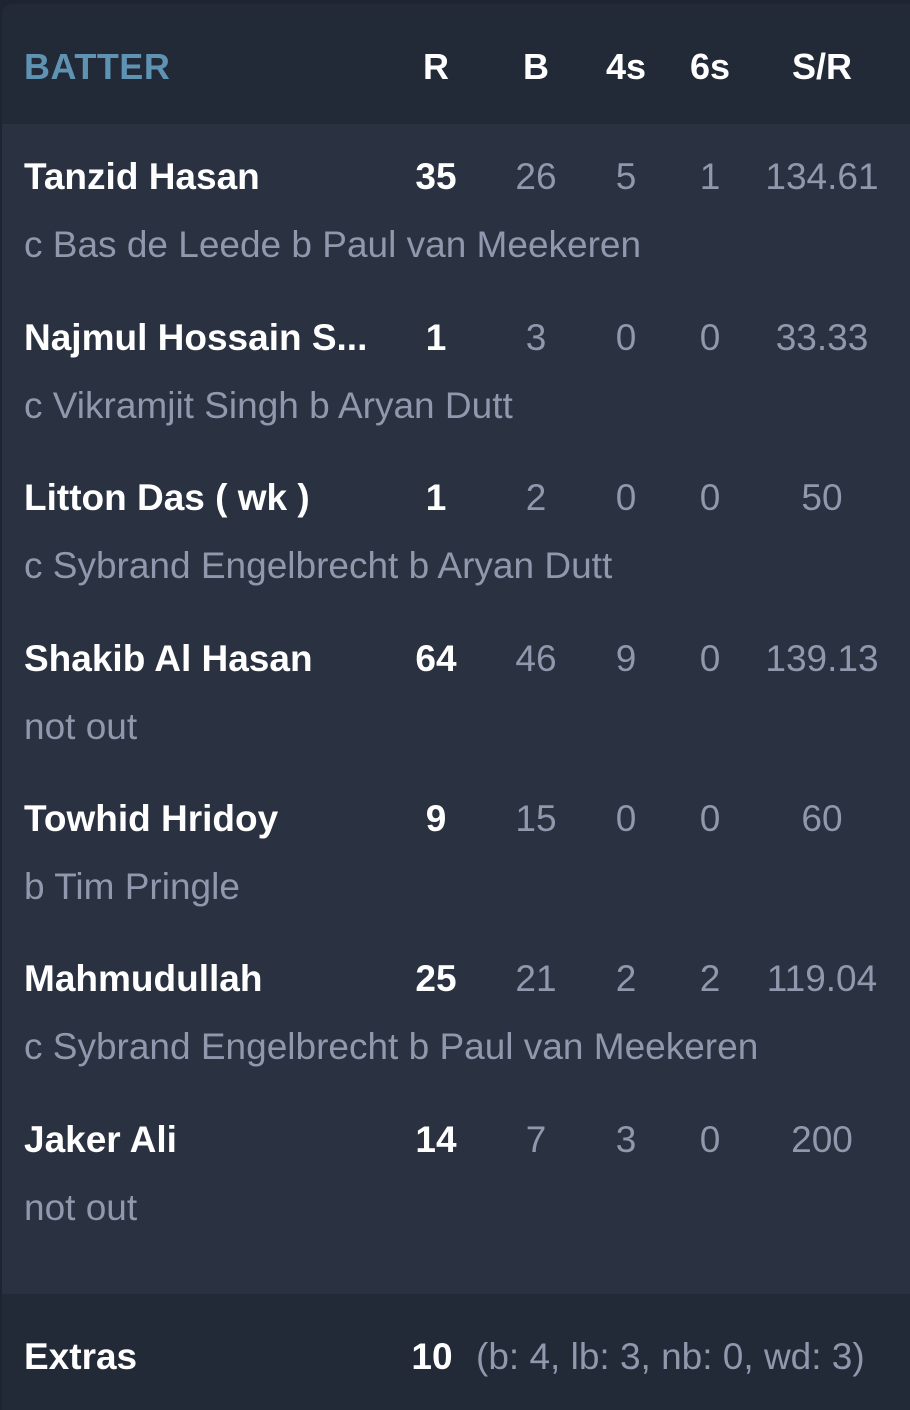 Image resolution: width=910 pixels, height=1410 pixels. I want to click on batter-strike-rate: 200, so click(822, 1139).